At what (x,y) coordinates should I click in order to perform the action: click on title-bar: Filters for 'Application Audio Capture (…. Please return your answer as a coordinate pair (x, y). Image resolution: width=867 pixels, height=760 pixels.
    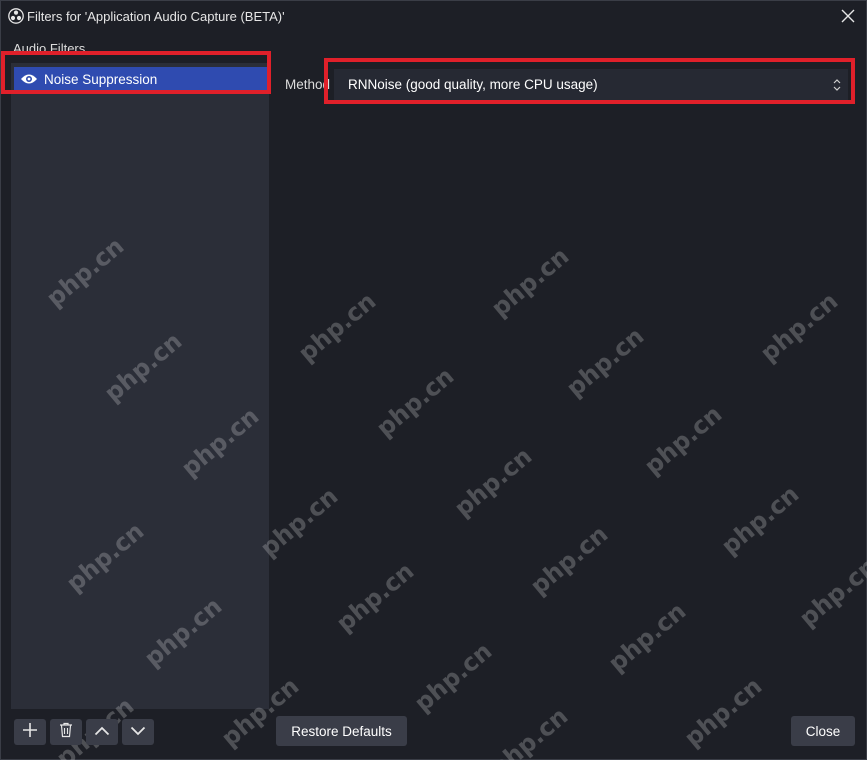
    Looking at the image, I should click on (433, 16).